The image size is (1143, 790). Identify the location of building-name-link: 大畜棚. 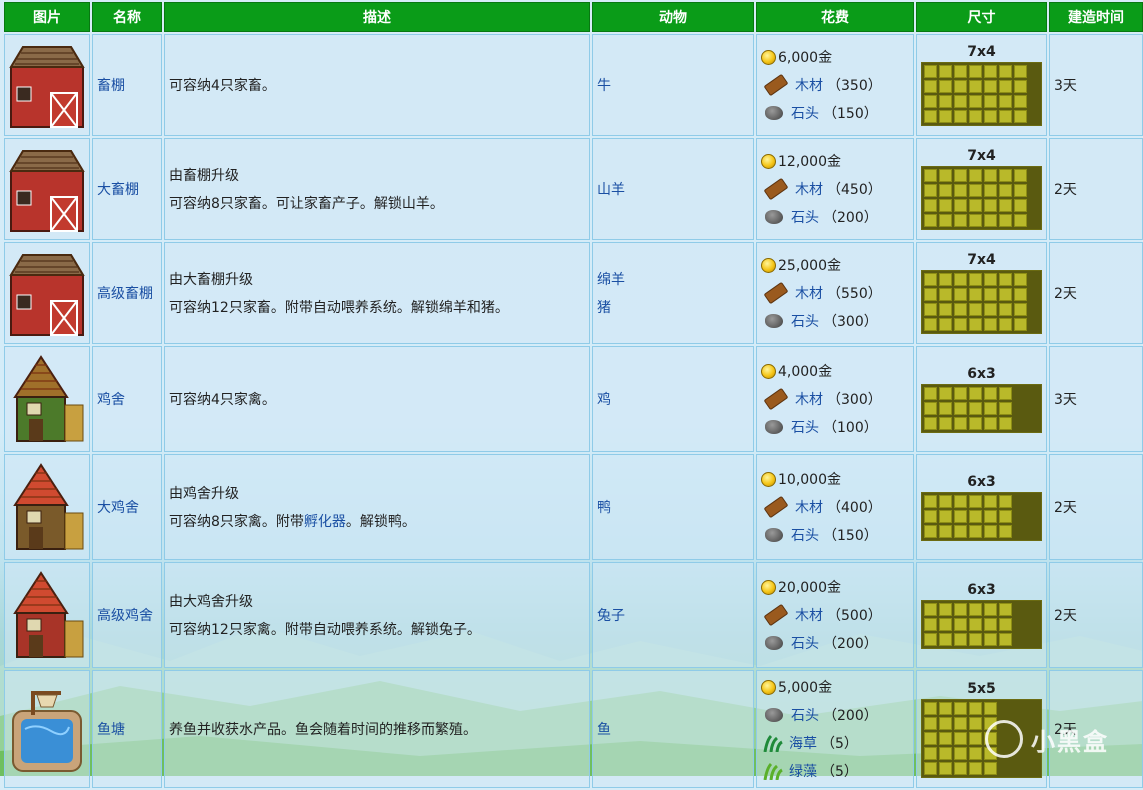
(118, 190).